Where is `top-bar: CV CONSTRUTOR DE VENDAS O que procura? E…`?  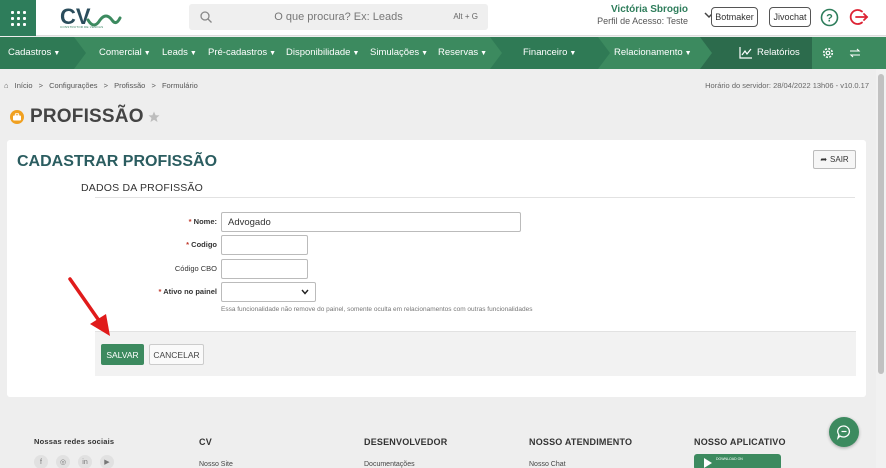
top-bar: CV CONSTRUTOR DE VENDAS O que procura? E… is located at coordinates (443, 18).